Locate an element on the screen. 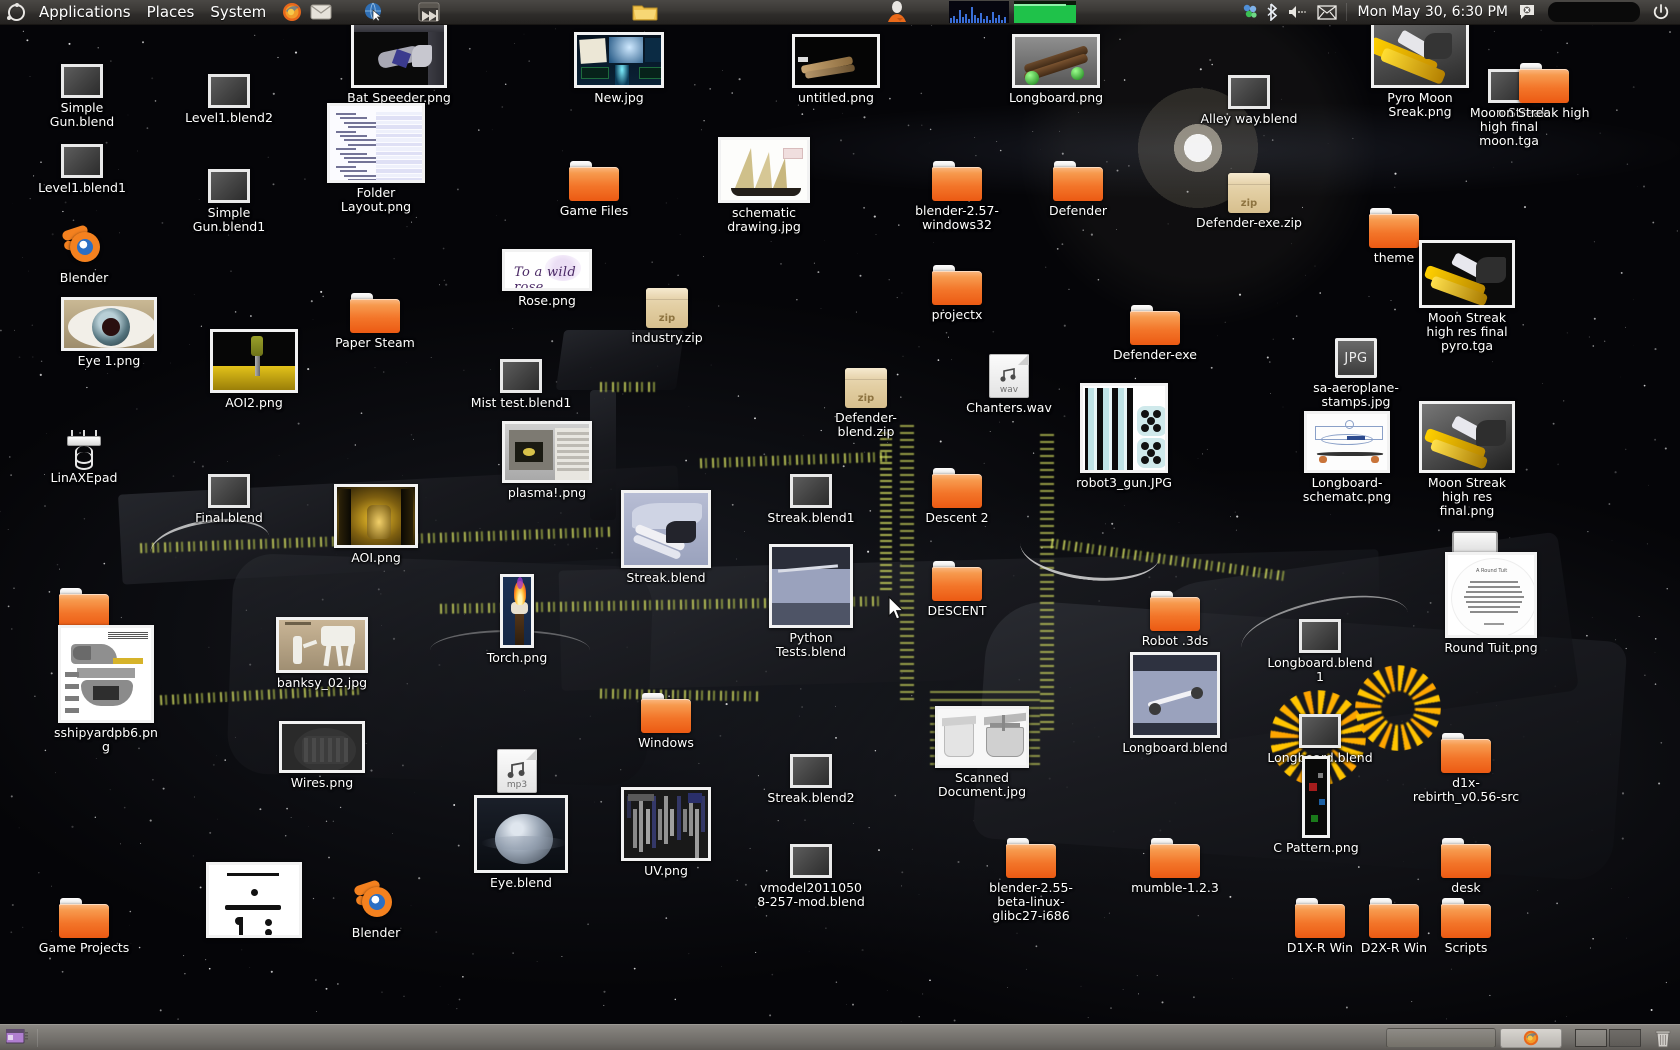 Image resolution: width=1680 pixels, height=1050 pixels. desktop-icon: robot3_gun.JPG is located at coordinates (1124, 436).